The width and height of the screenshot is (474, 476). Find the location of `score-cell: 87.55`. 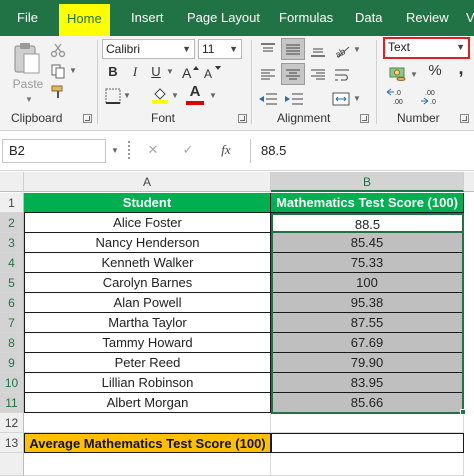

score-cell: 87.55 is located at coordinates (367, 323).